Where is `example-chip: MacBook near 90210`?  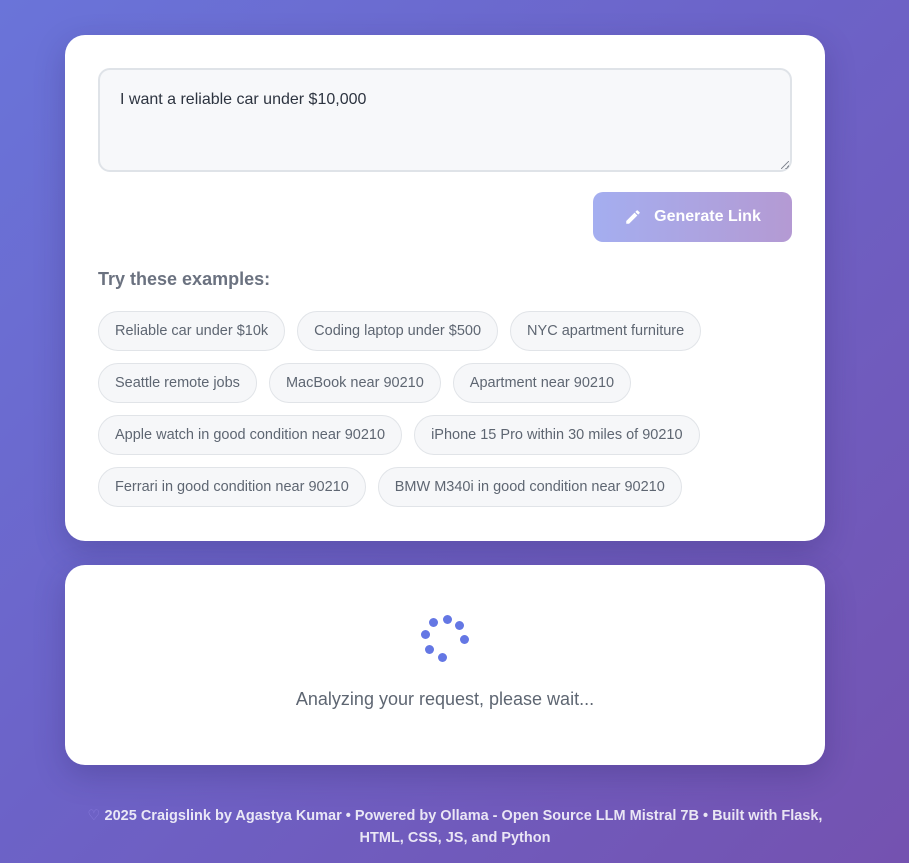
example-chip: MacBook near 90210 is located at coordinates (354, 383).